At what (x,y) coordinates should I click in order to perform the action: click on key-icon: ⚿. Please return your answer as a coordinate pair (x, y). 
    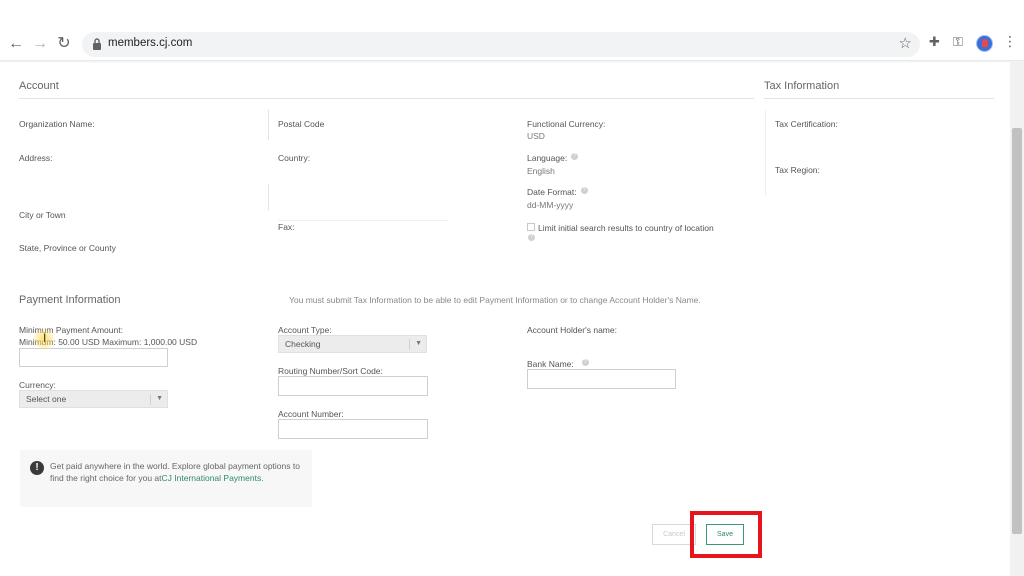
    Looking at the image, I should click on (958, 42).